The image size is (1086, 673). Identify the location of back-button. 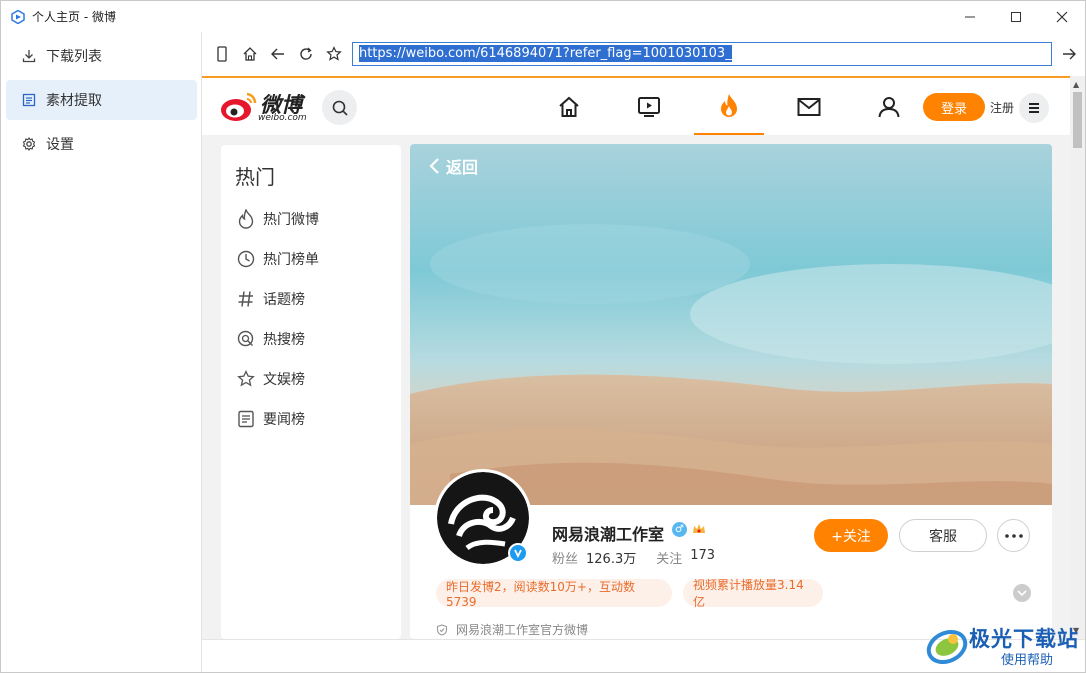
(278, 54).